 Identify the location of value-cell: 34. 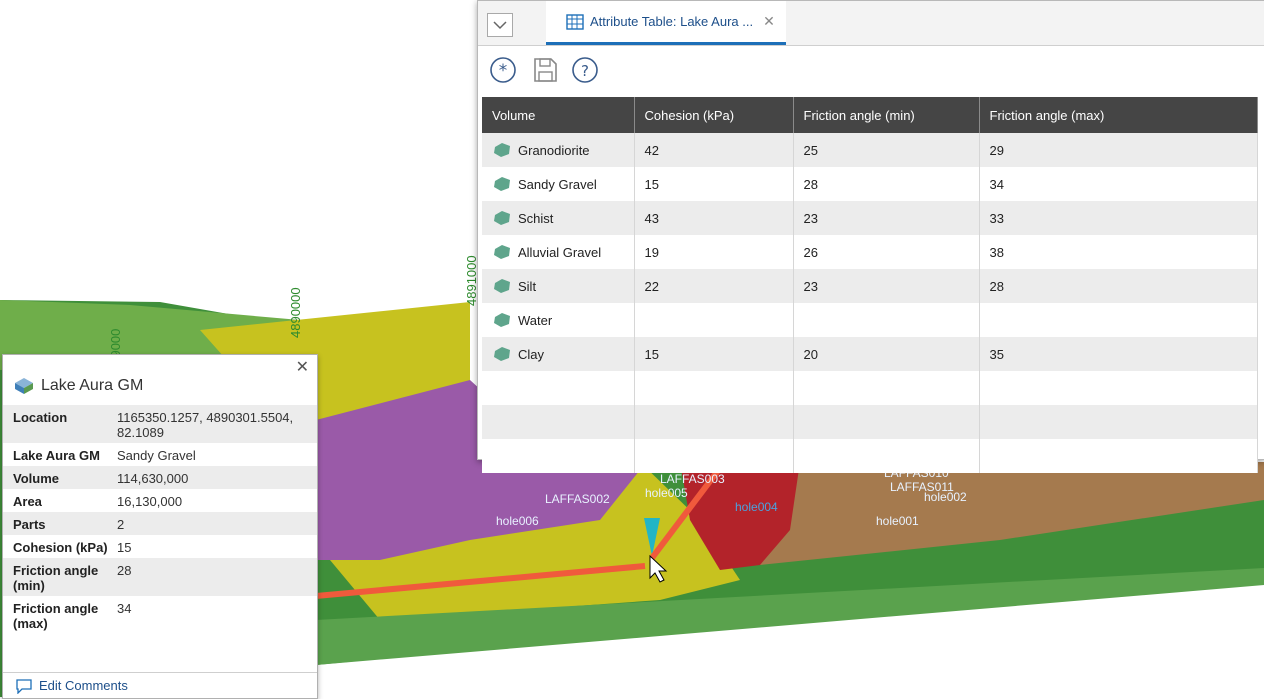
(1118, 184).